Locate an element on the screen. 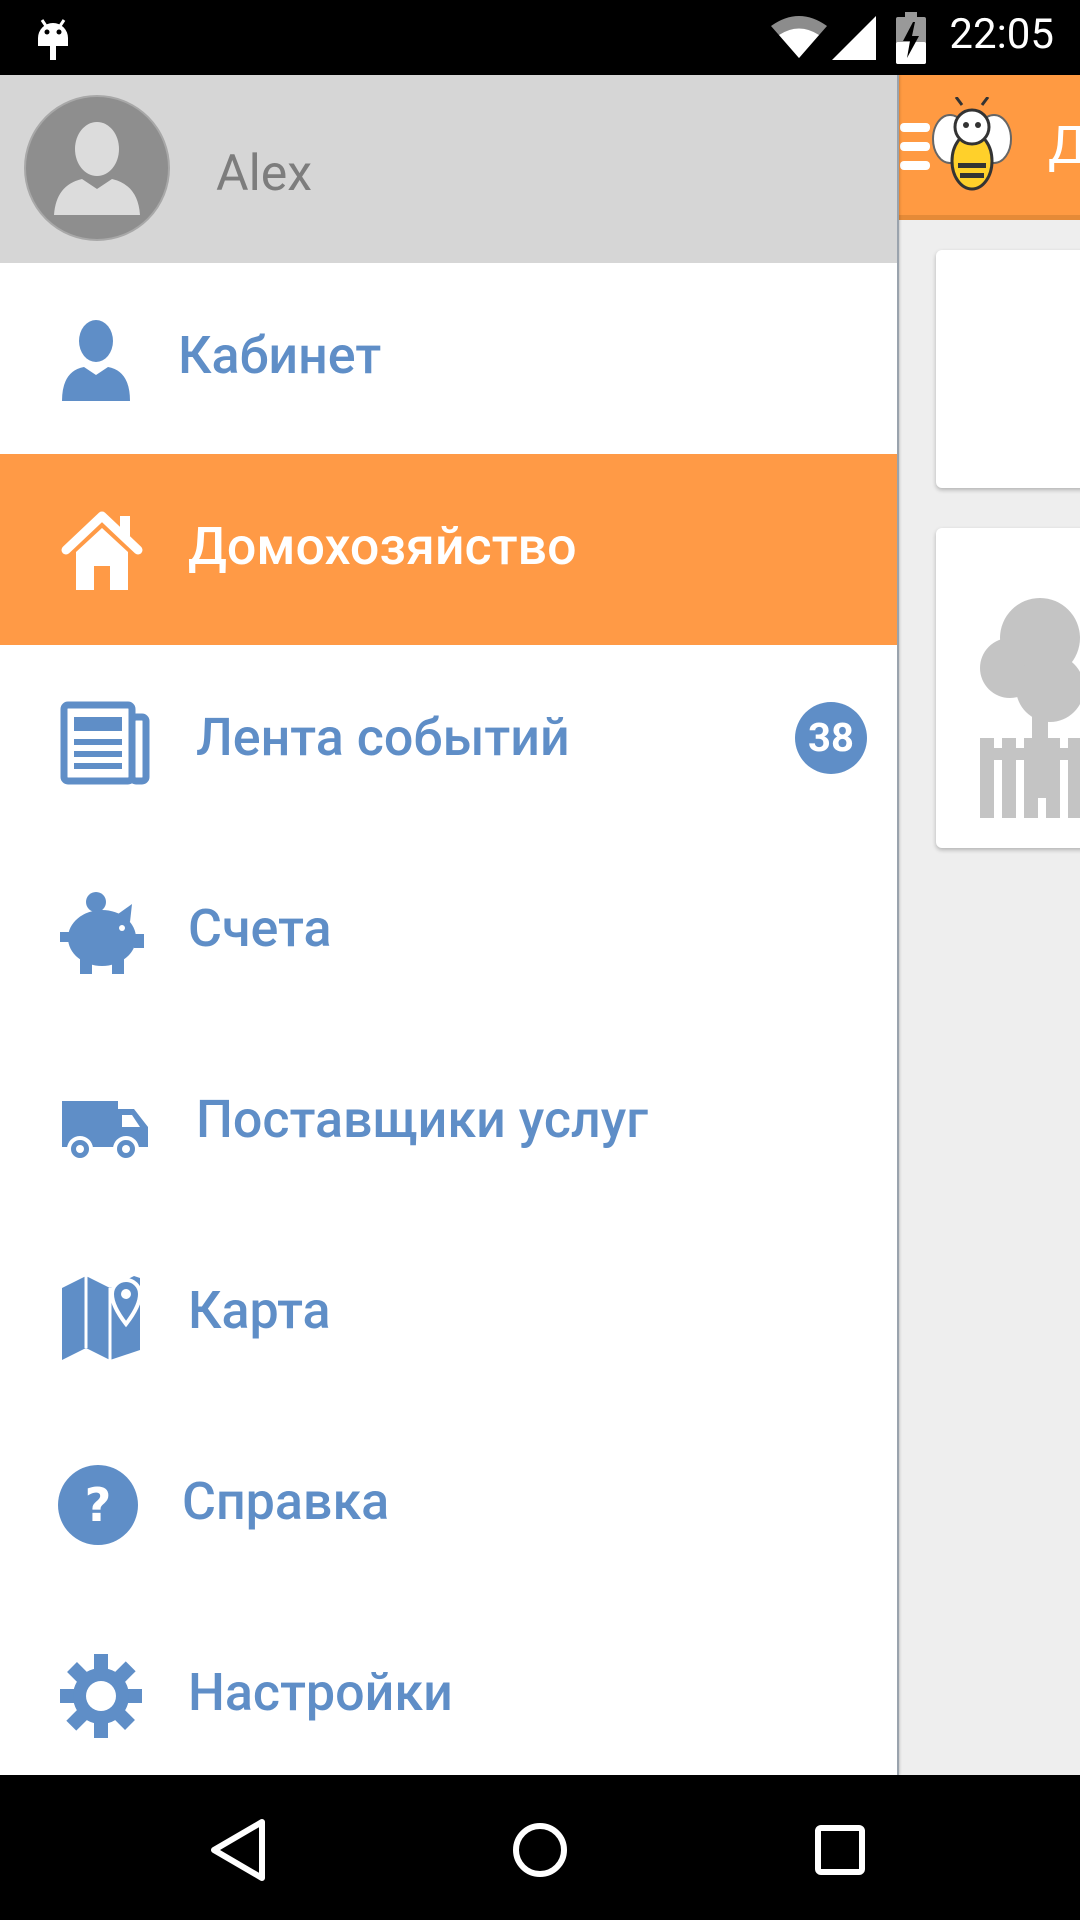  drawer-item-household: Домохозяйство is located at coordinates (448, 549).